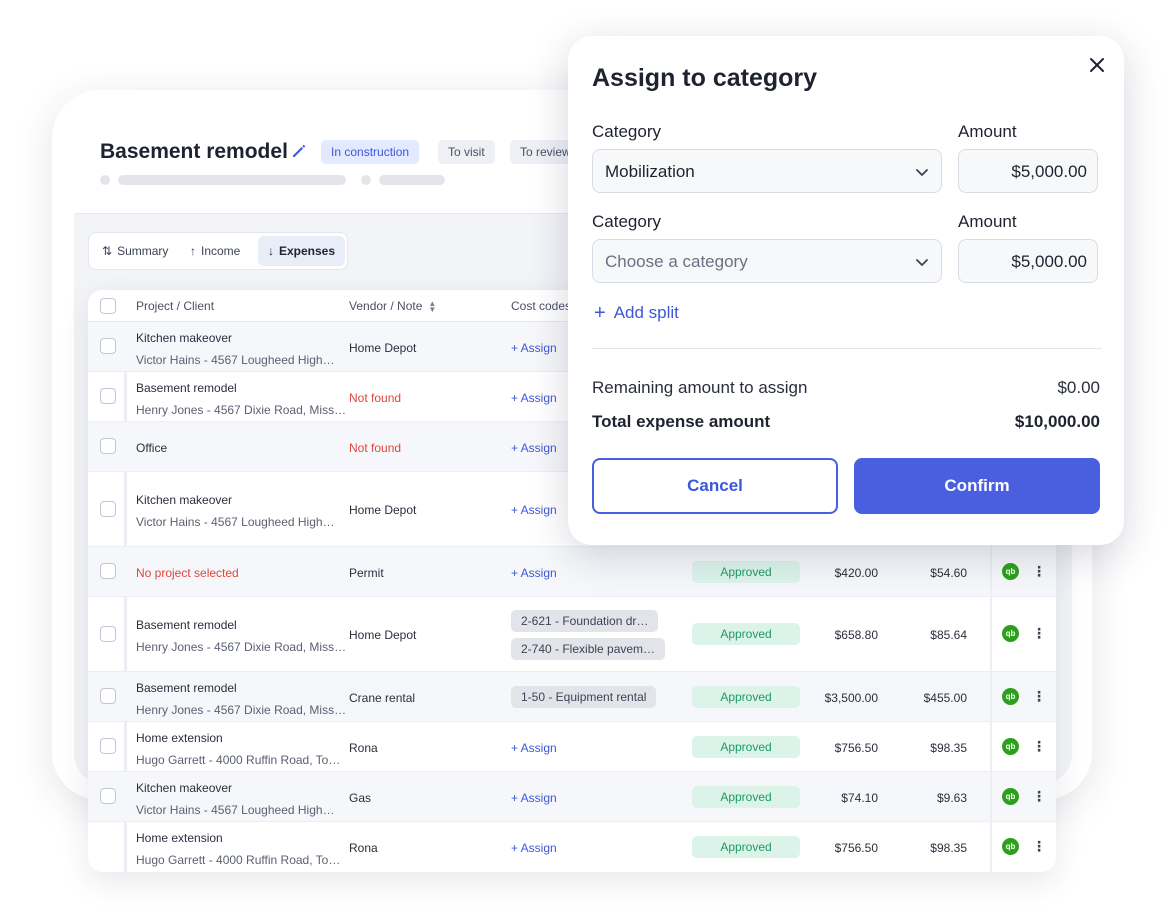 This screenshot has height=908, width=1164. What do you see at coordinates (383, 348) in the screenshot?
I see `vendor-cell: Home Depot` at bounding box center [383, 348].